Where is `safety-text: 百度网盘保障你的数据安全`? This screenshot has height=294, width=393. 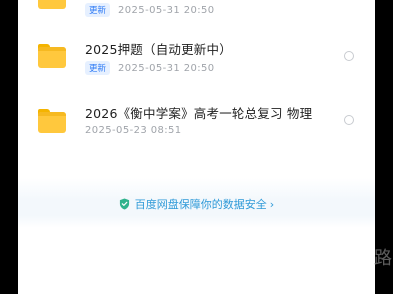
safety-text: 百度网盘保障你的数据安全 is located at coordinates (200, 204).